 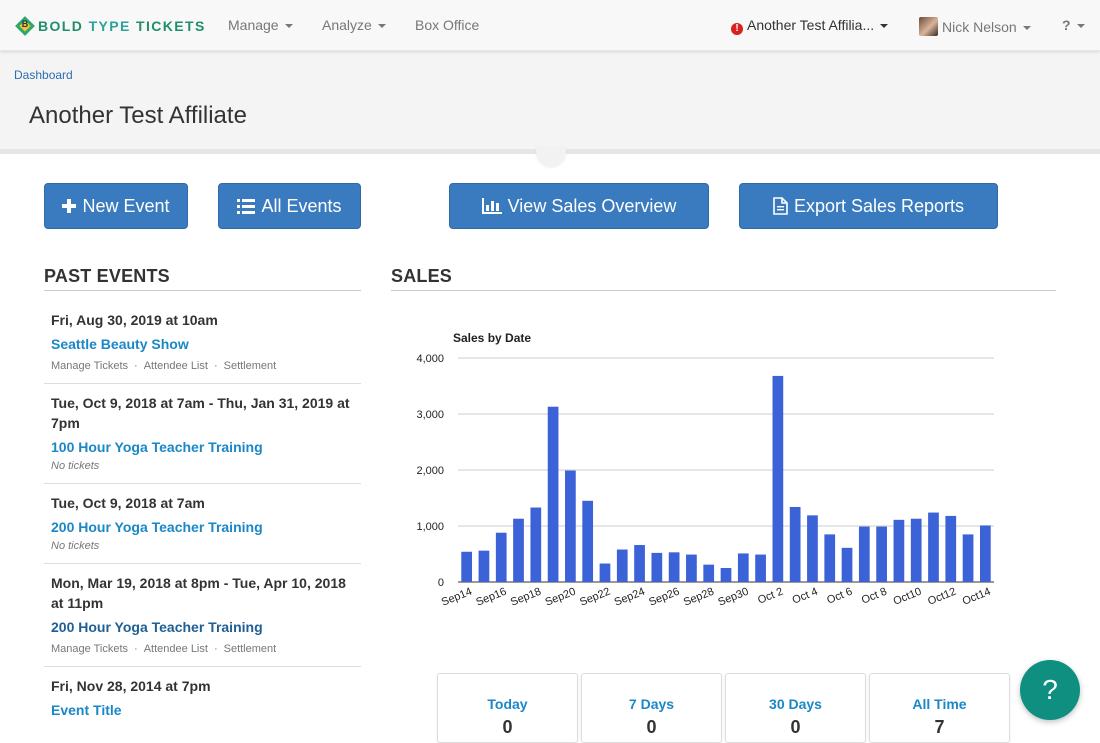 I want to click on stat-7-days: 7 Days 0, so click(x=651, y=708).